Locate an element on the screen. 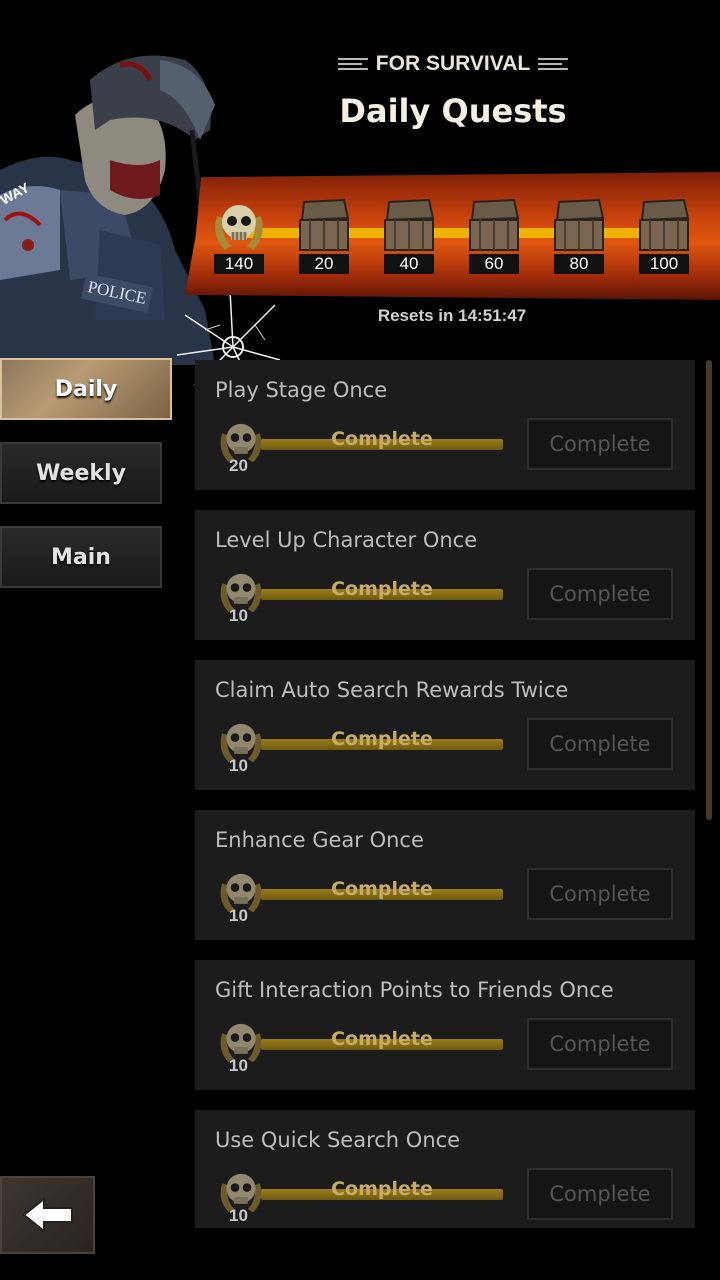  subtitle-banner: FOR SURVIVAL is located at coordinates (453, 64).